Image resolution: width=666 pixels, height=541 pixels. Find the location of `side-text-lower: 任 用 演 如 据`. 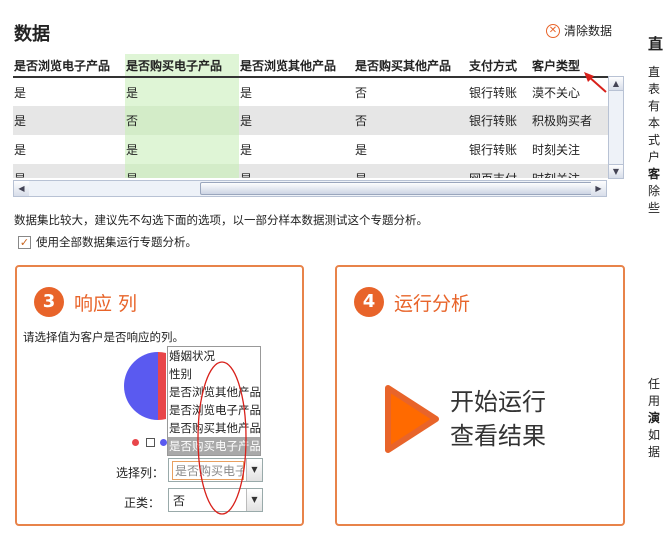

side-text-lower: 任 用 演 如 据 is located at coordinates (657, 418).